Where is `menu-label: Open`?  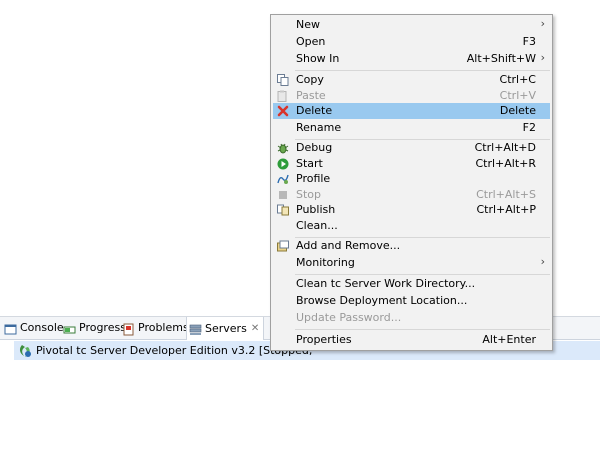
menu-label: Open is located at coordinates (311, 41).